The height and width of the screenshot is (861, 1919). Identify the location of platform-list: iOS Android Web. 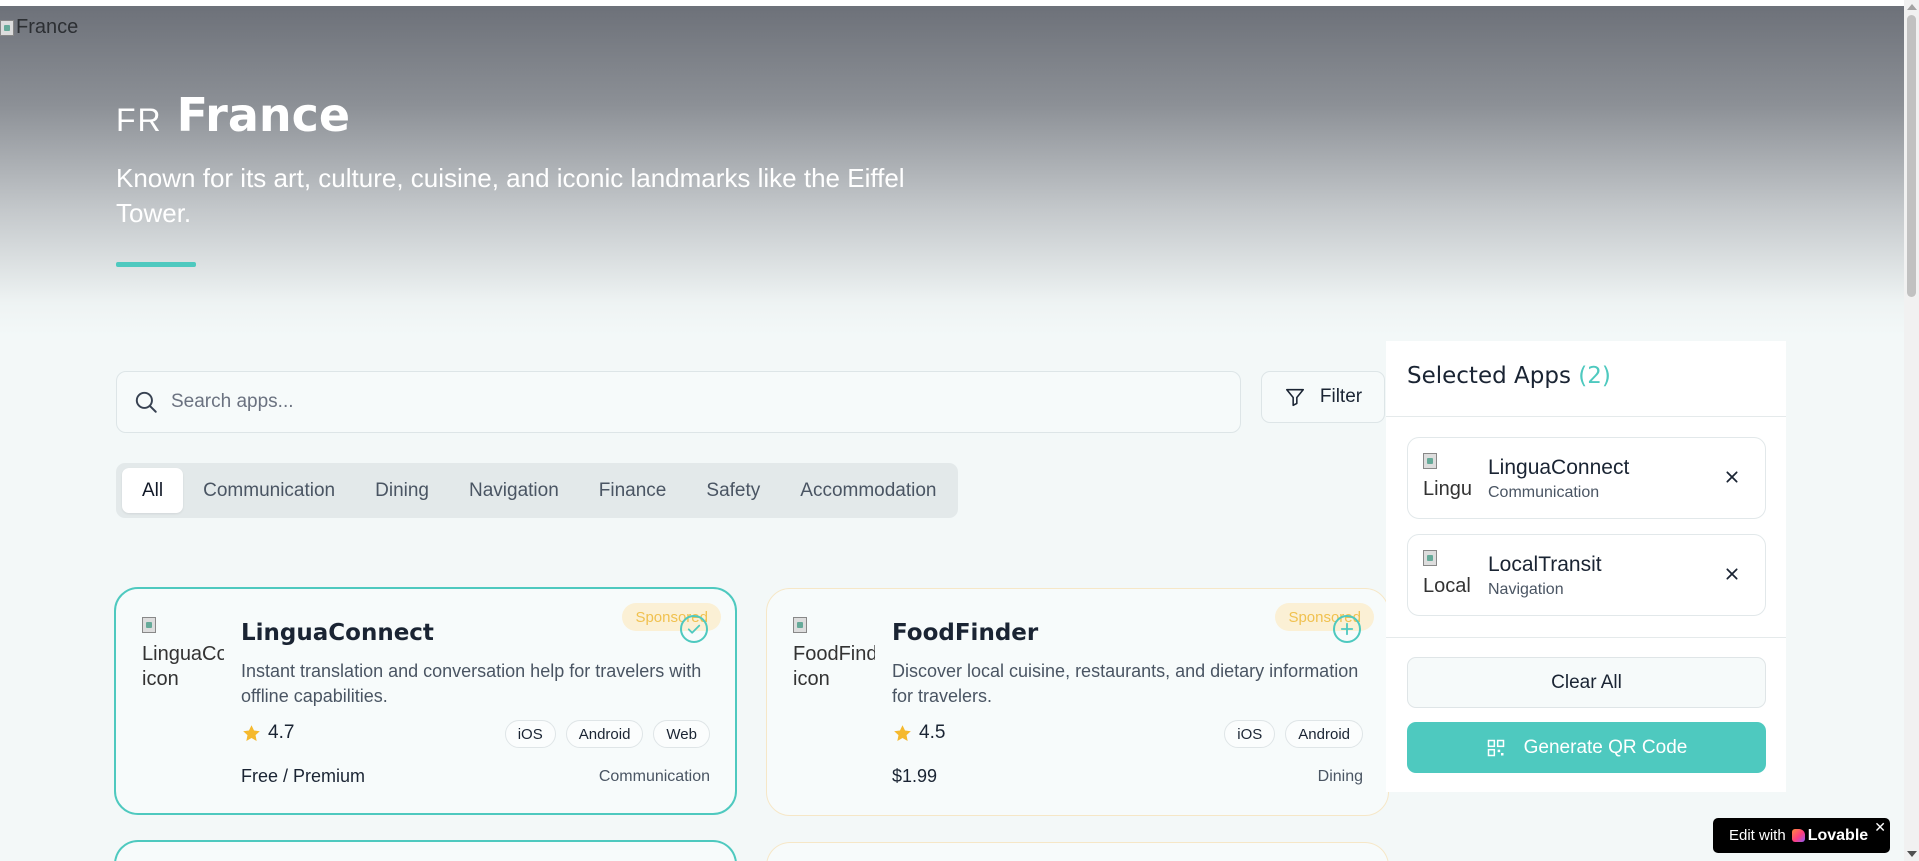
(607, 734).